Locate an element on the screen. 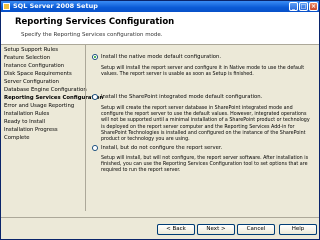 This screenshot has width=320, height=240. native-mode-radio is located at coordinates (95, 57).